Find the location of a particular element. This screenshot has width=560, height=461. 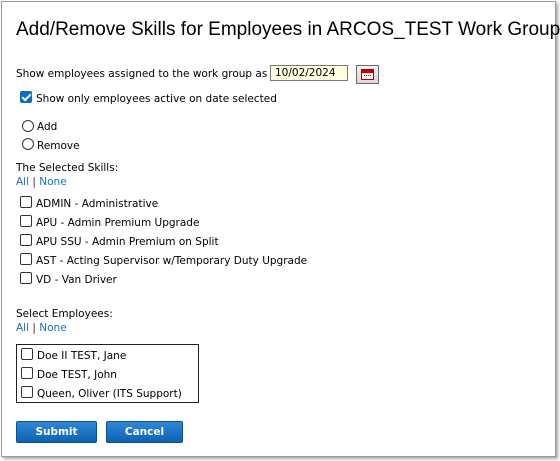

skill-label-admin: ADMIN - Administrative is located at coordinates (97, 204).